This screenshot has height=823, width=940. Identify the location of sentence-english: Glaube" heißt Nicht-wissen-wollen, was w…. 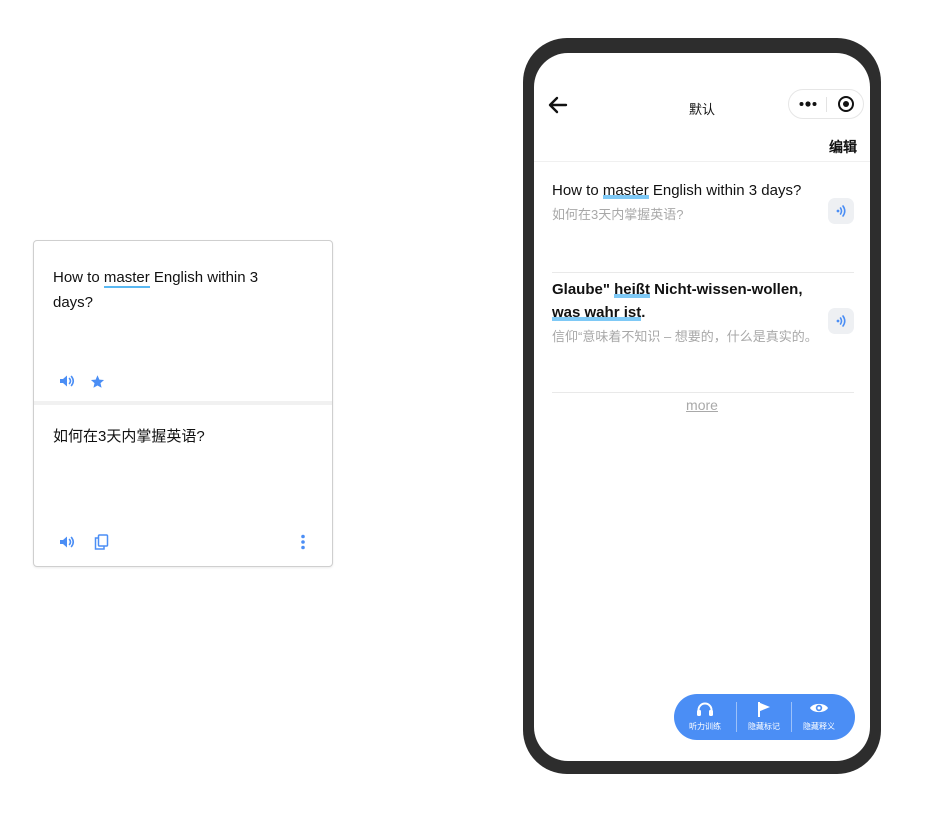
(687, 301).